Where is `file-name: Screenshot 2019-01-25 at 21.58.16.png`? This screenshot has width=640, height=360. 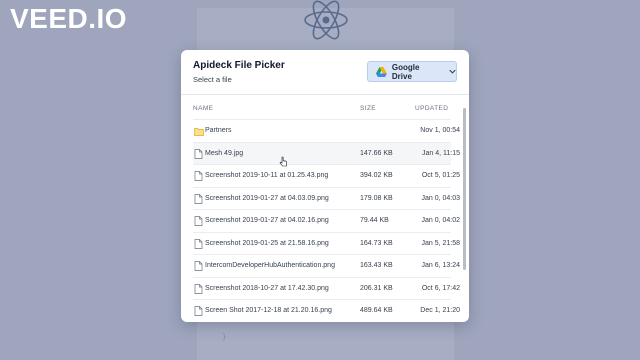
file-name: Screenshot 2019-01-25 at 21.58.16.png is located at coordinates (267, 243).